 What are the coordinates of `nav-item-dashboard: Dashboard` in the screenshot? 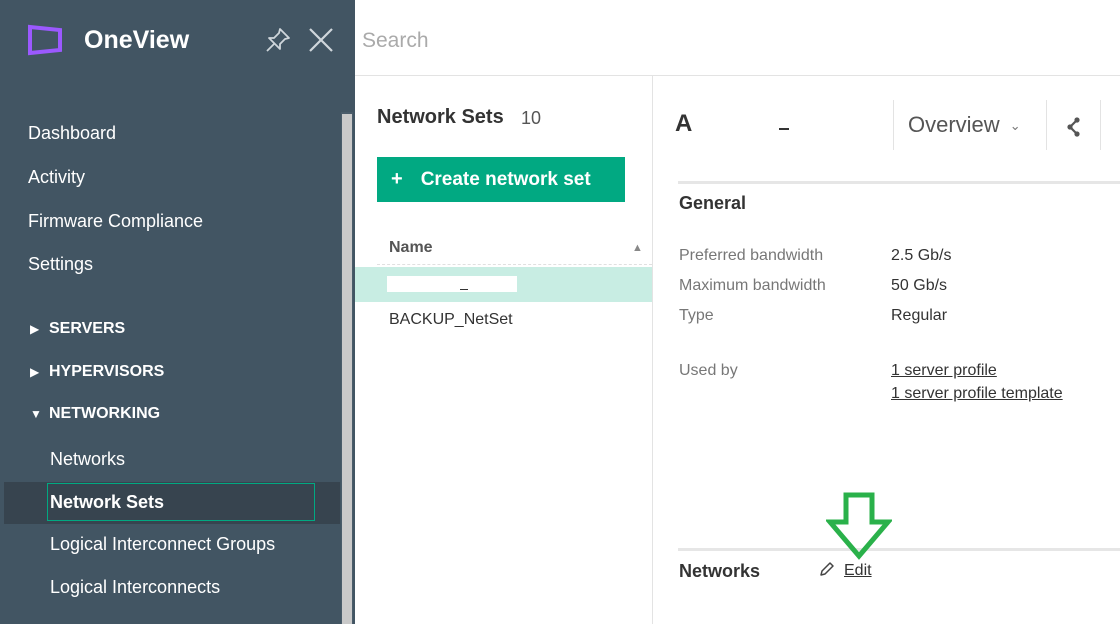 It's located at (72, 133).